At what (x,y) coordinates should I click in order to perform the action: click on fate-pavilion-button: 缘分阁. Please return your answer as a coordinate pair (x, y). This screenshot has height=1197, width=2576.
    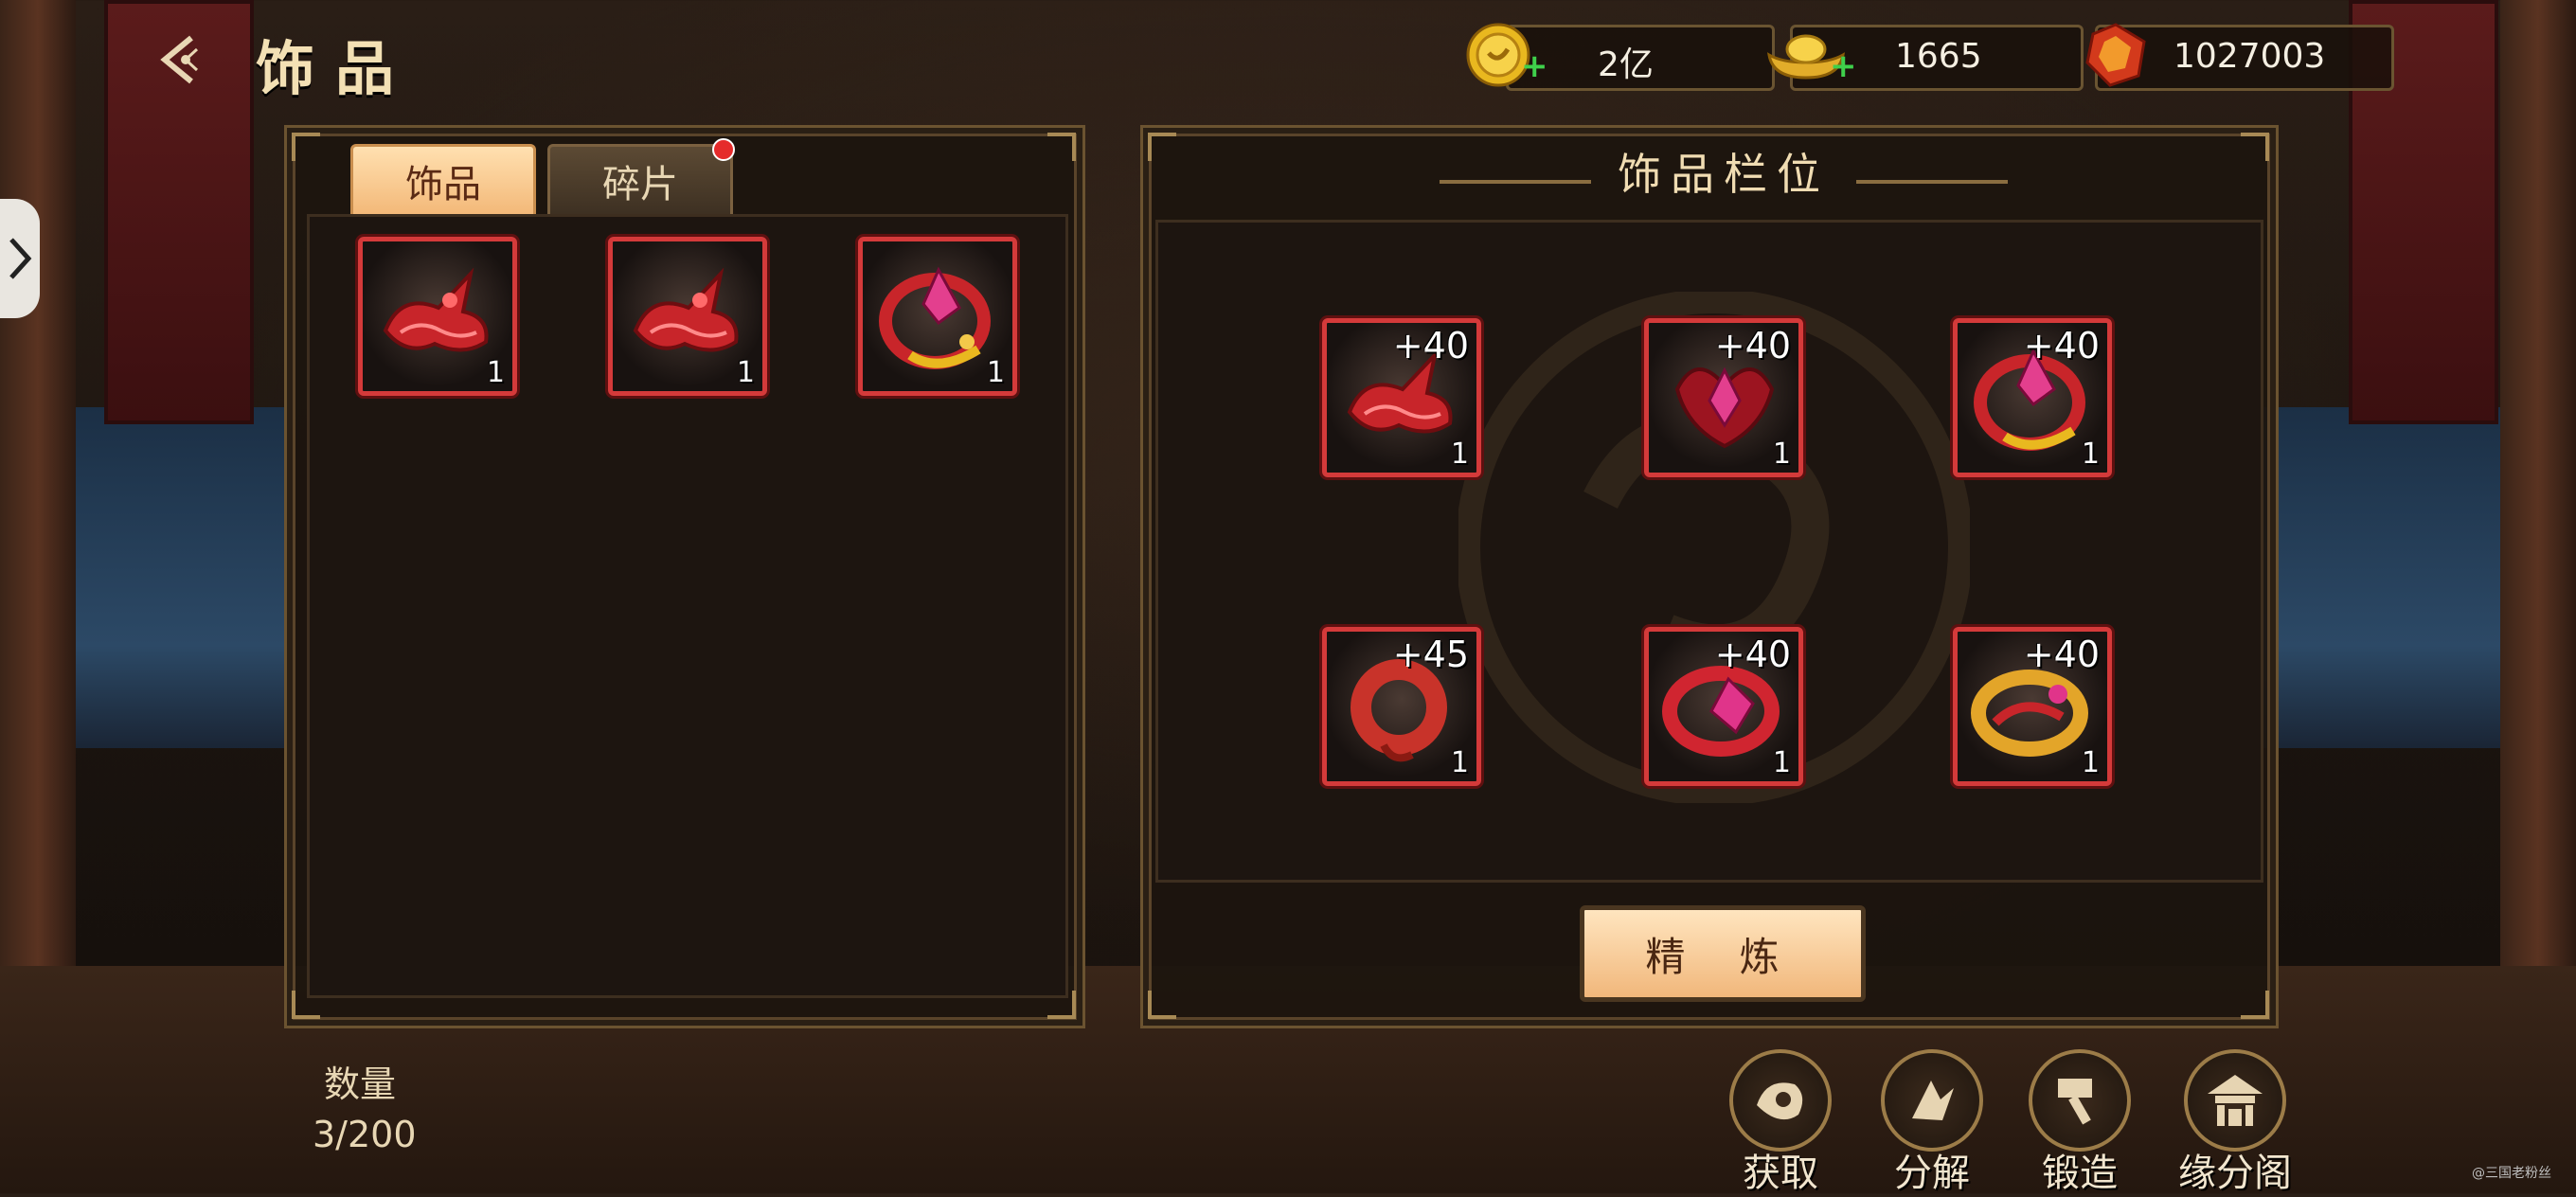
    Looking at the image, I should click on (2235, 1122).